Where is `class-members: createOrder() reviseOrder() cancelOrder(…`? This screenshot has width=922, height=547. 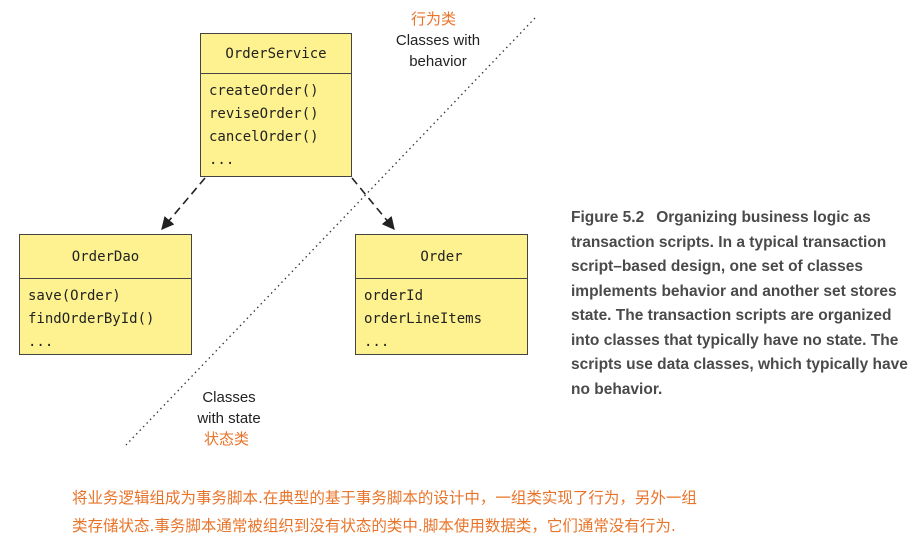 class-members: createOrder() reviseOrder() cancelOrder(… is located at coordinates (276, 123).